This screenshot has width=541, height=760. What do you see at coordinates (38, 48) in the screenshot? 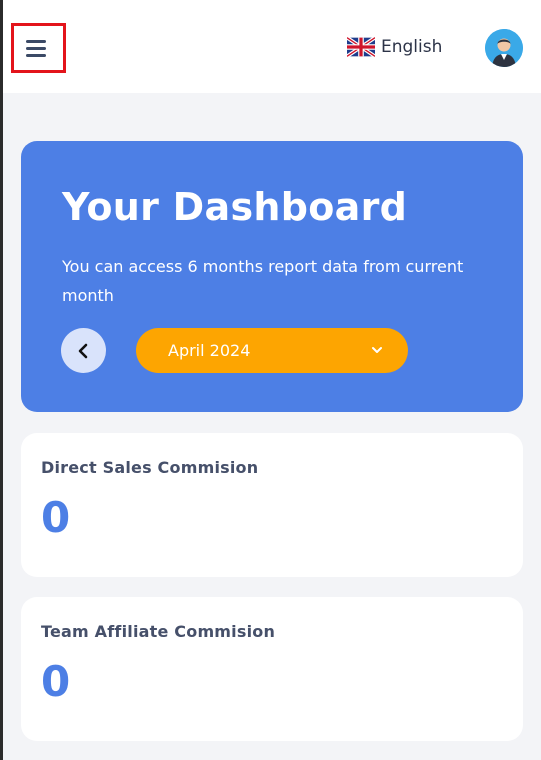
I see `menu-button` at bounding box center [38, 48].